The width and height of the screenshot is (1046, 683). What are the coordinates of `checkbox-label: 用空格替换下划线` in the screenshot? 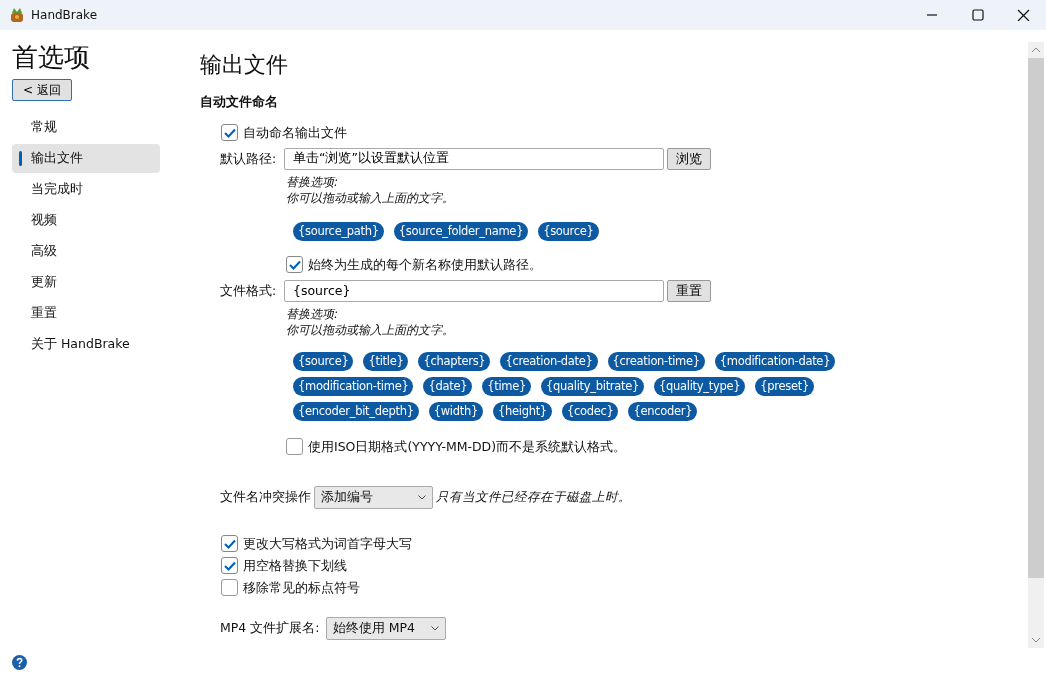 It's located at (295, 565).